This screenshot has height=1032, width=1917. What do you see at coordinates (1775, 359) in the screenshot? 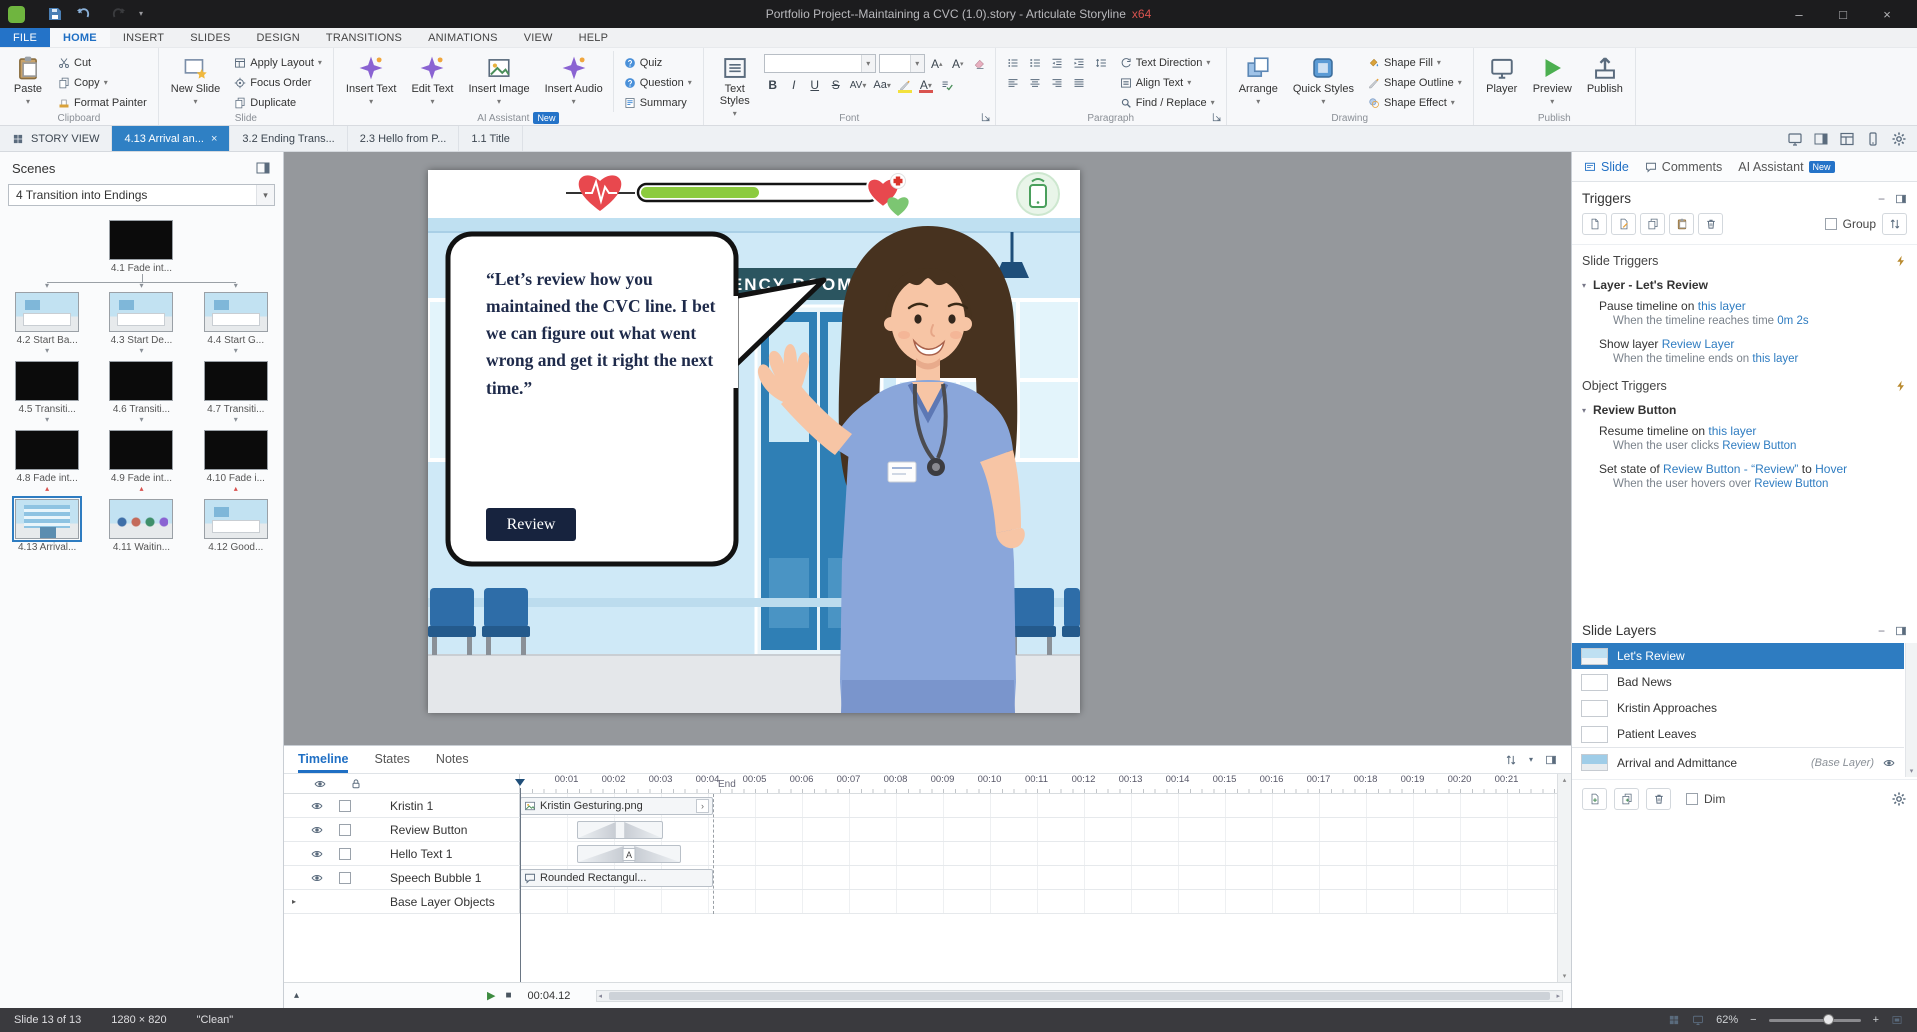
I see `trigger-param-link: this layer` at bounding box center [1775, 359].